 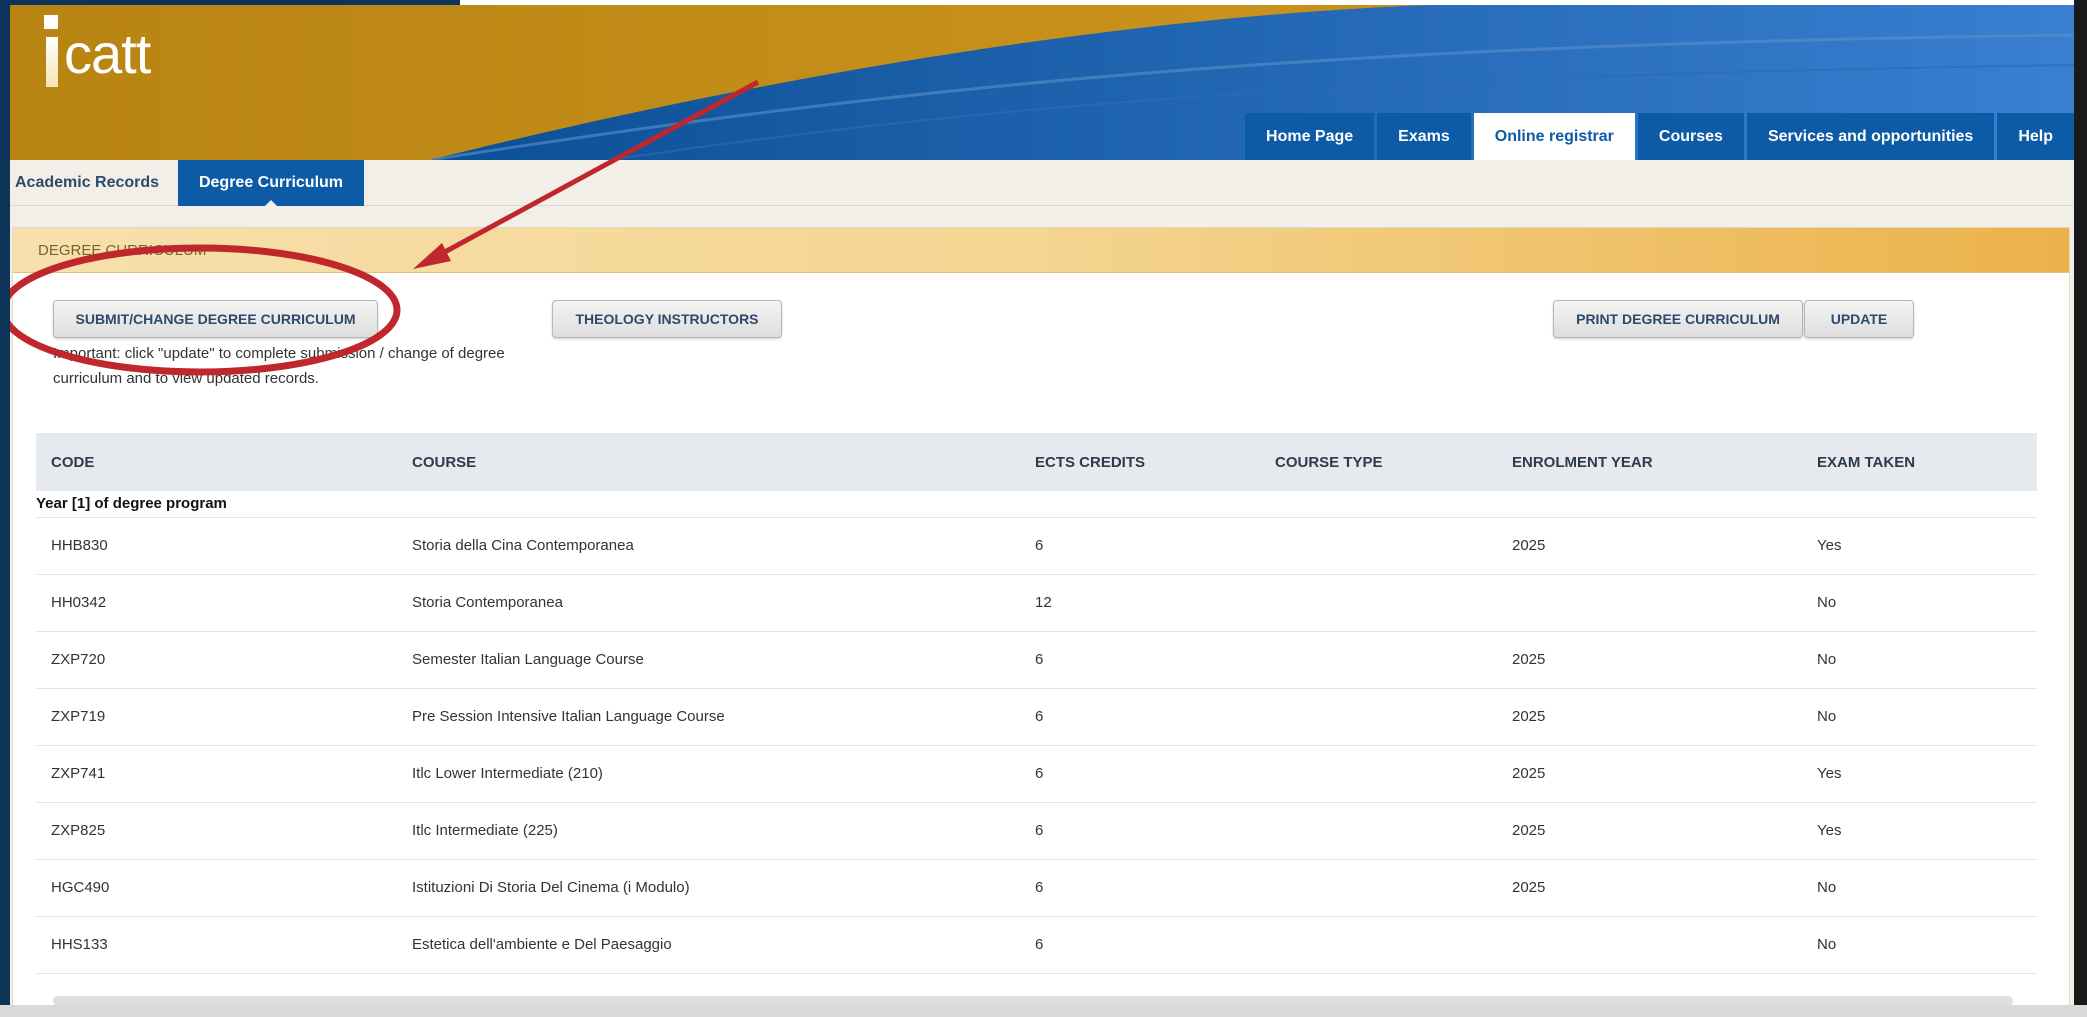 What do you see at coordinates (216, 774) in the screenshot?
I see `cell-code: ZXP741` at bounding box center [216, 774].